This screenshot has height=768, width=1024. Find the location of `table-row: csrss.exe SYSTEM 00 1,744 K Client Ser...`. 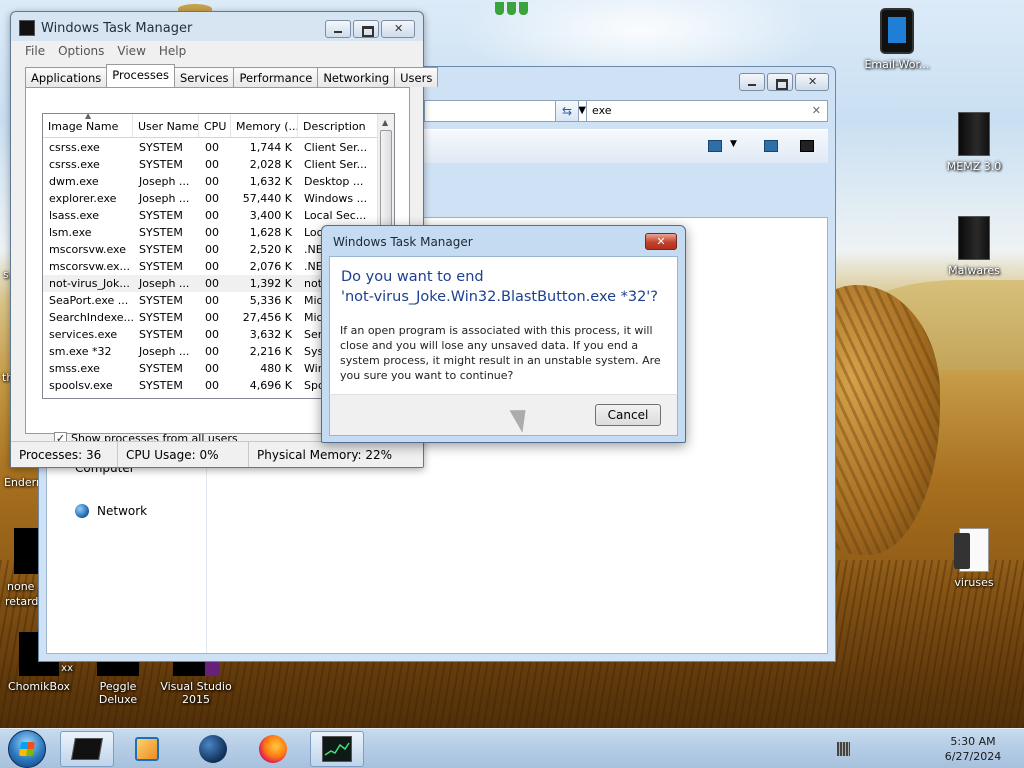

table-row: csrss.exe SYSTEM 00 1,744 K Client Ser... is located at coordinates (211, 147).